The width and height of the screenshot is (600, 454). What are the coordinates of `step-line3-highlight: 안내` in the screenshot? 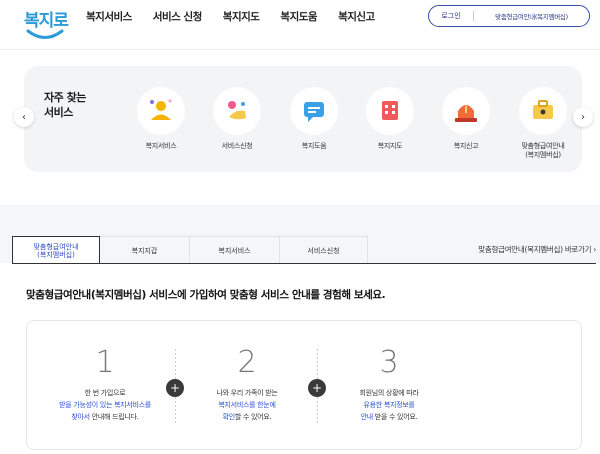 It's located at (367, 417).